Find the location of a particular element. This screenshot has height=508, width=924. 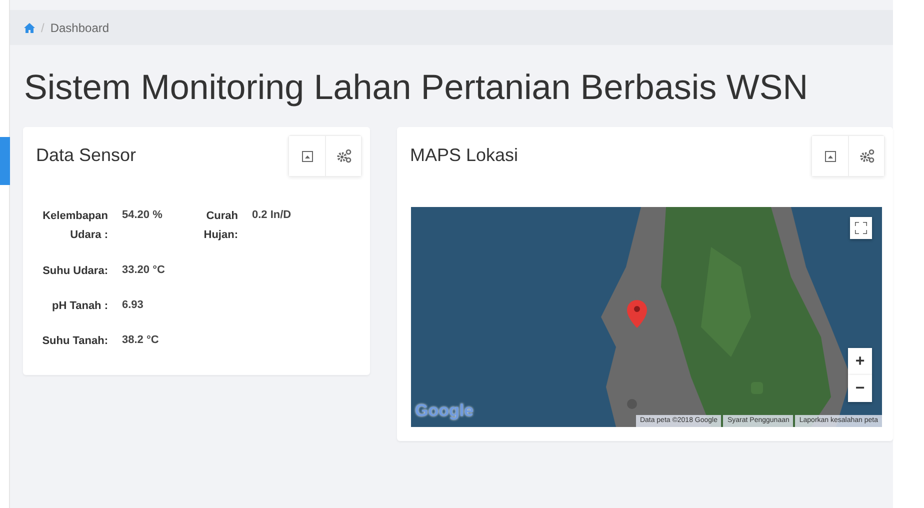

map-logo: Google is located at coordinates (444, 411).